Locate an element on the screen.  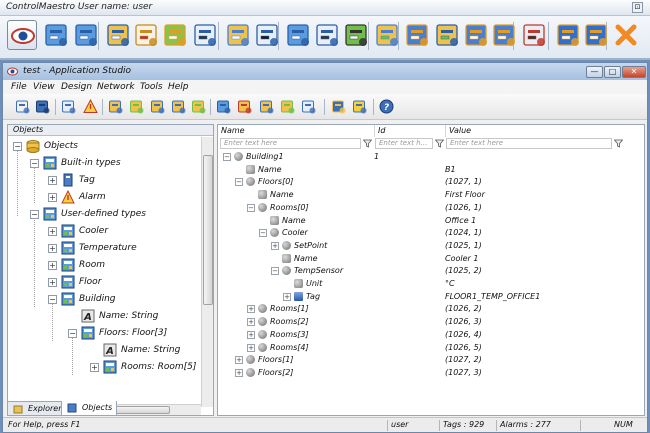
tree-item: A Name: String is located at coordinates (141, 350).